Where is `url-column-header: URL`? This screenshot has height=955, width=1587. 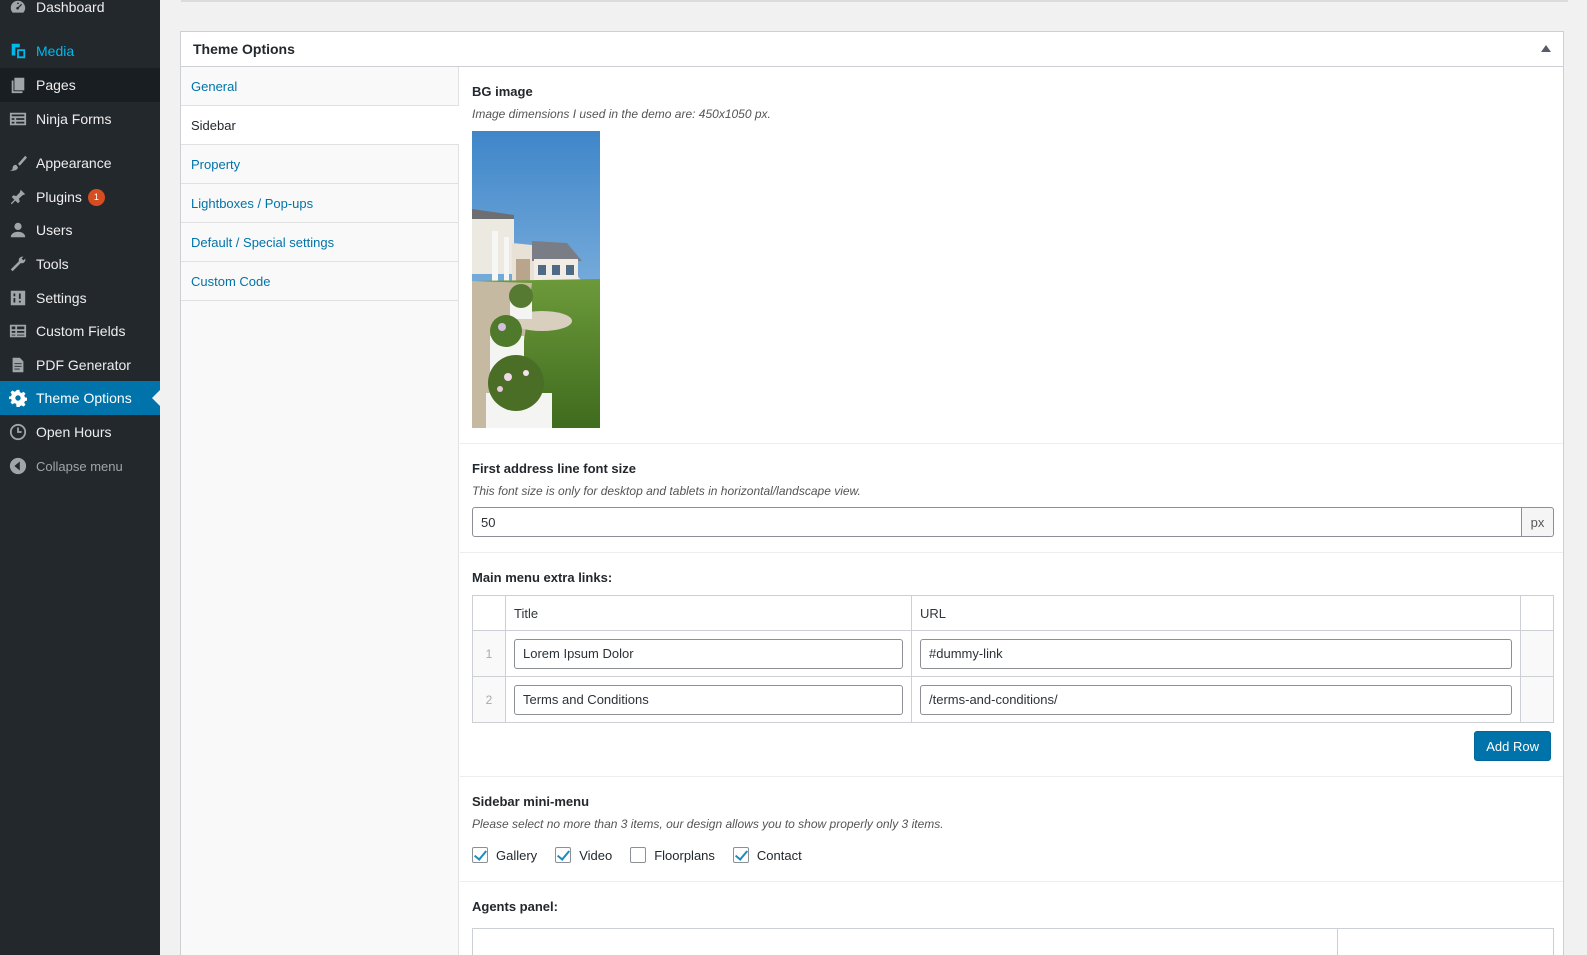 url-column-header: URL is located at coordinates (1216, 613).